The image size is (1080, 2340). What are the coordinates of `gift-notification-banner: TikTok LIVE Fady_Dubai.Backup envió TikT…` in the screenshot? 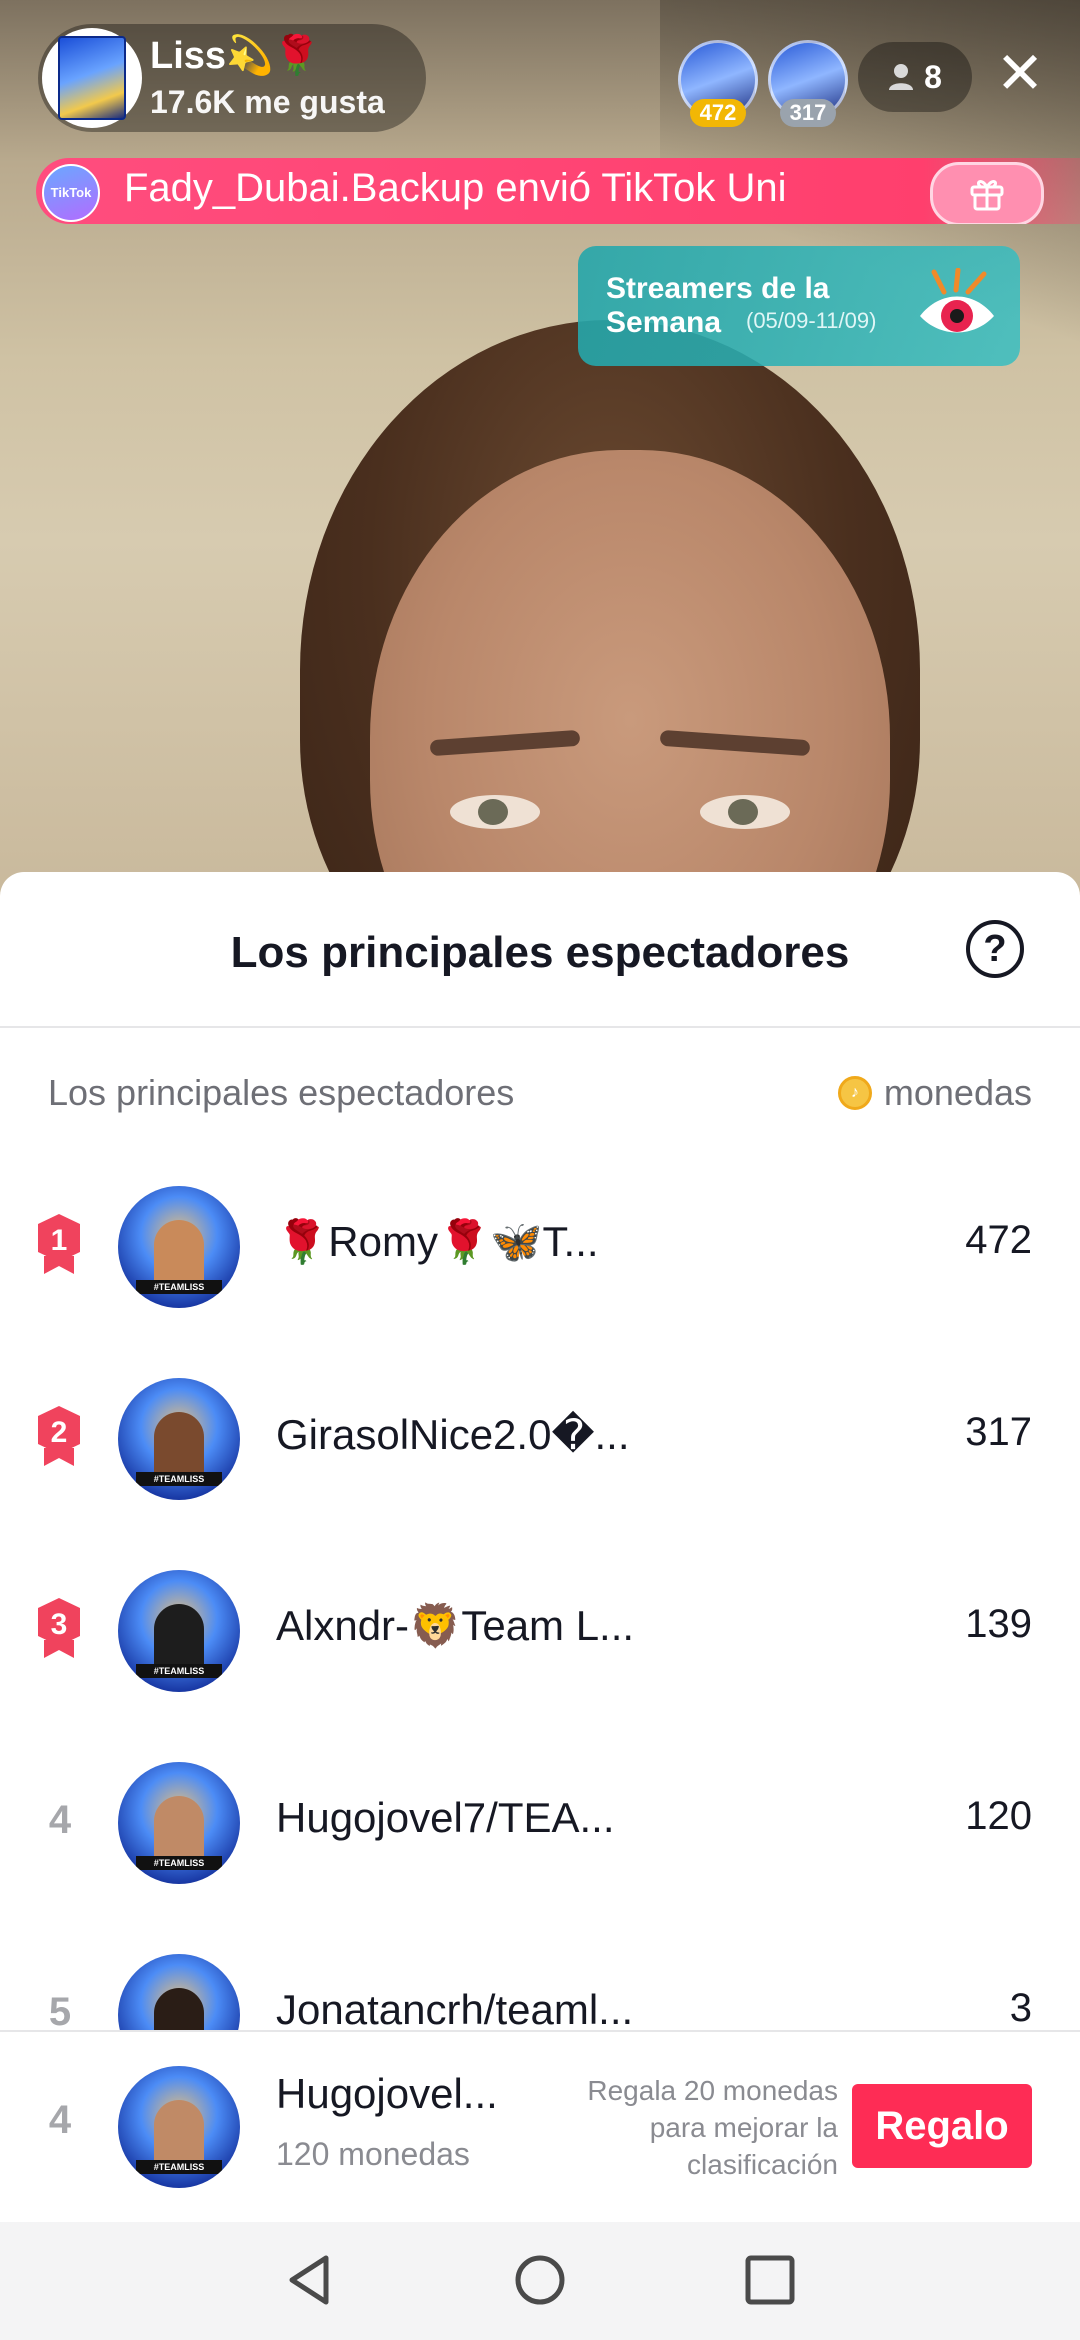 It's located at (558, 191).